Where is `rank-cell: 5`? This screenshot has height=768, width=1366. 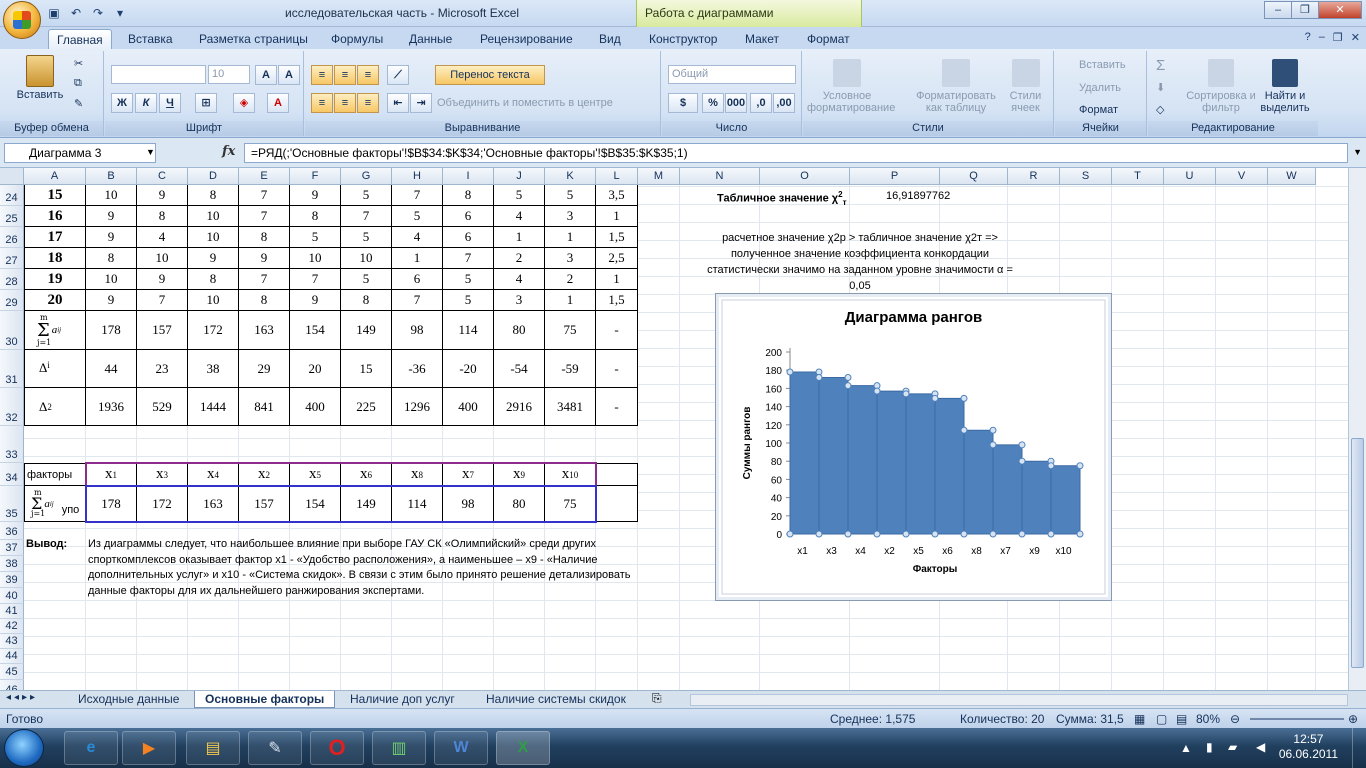 rank-cell: 5 is located at coordinates (417, 216).